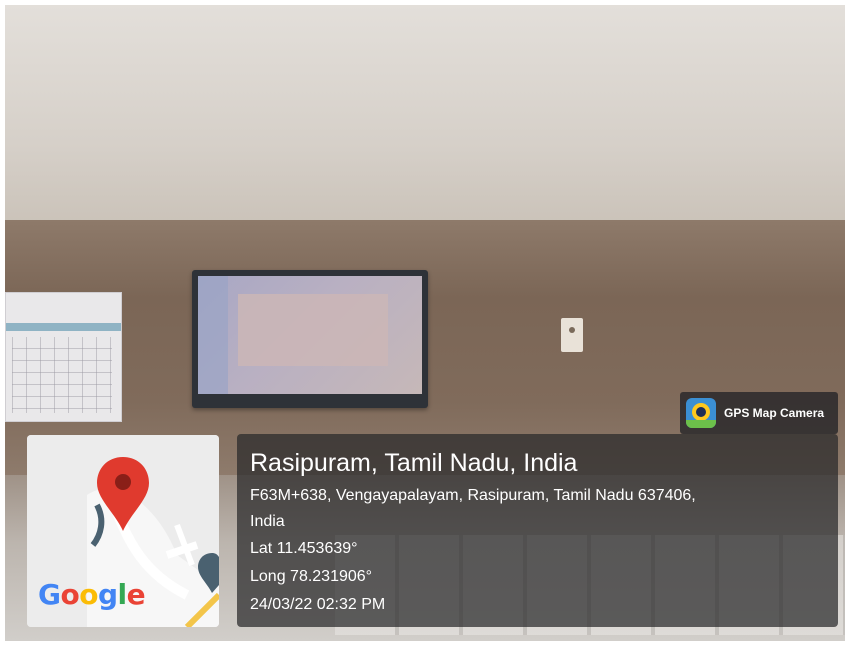  Describe the element at coordinates (311, 576) in the screenshot. I see `longitude: Long 78.231906°` at that location.